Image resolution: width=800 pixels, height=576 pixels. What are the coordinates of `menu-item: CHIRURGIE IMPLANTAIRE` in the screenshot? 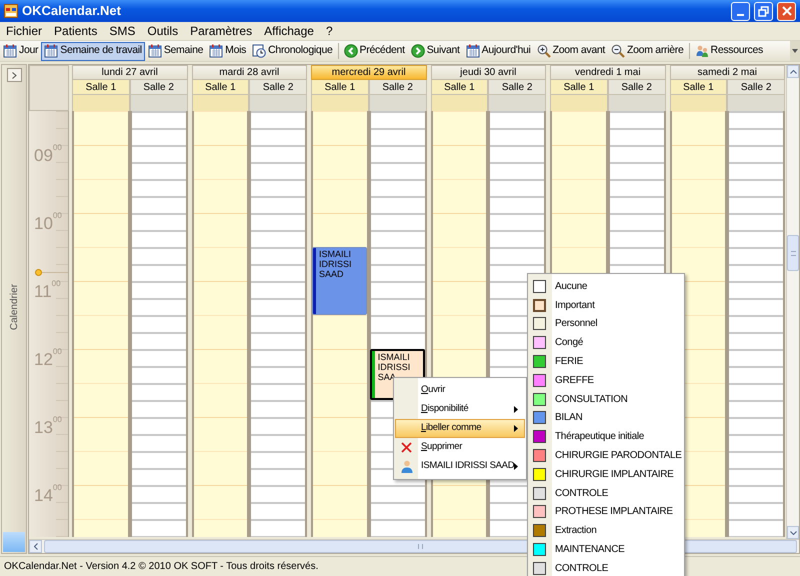 It's located at (606, 474).